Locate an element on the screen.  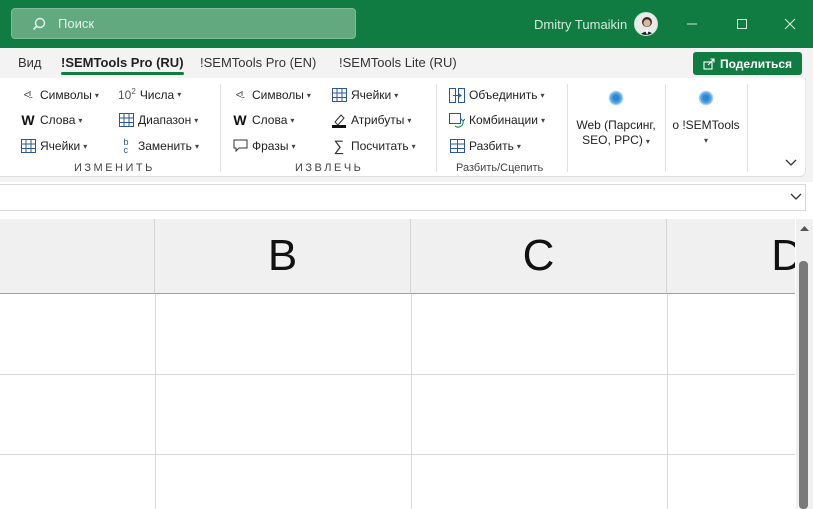
izvlech-atributy-button: Атрибуты ▾ is located at coordinates (371, 120).